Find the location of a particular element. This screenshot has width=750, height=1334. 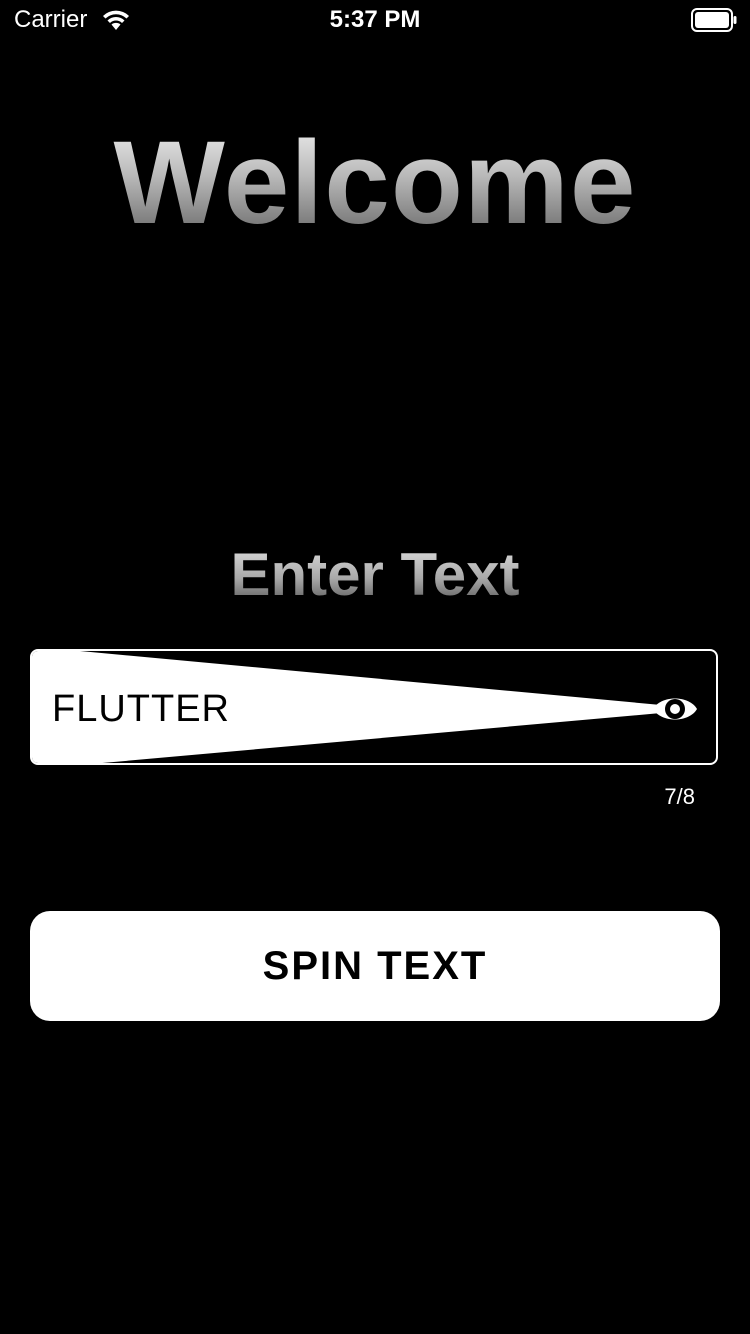

character-counter: 7/8 is located at coordinates (679, 796).